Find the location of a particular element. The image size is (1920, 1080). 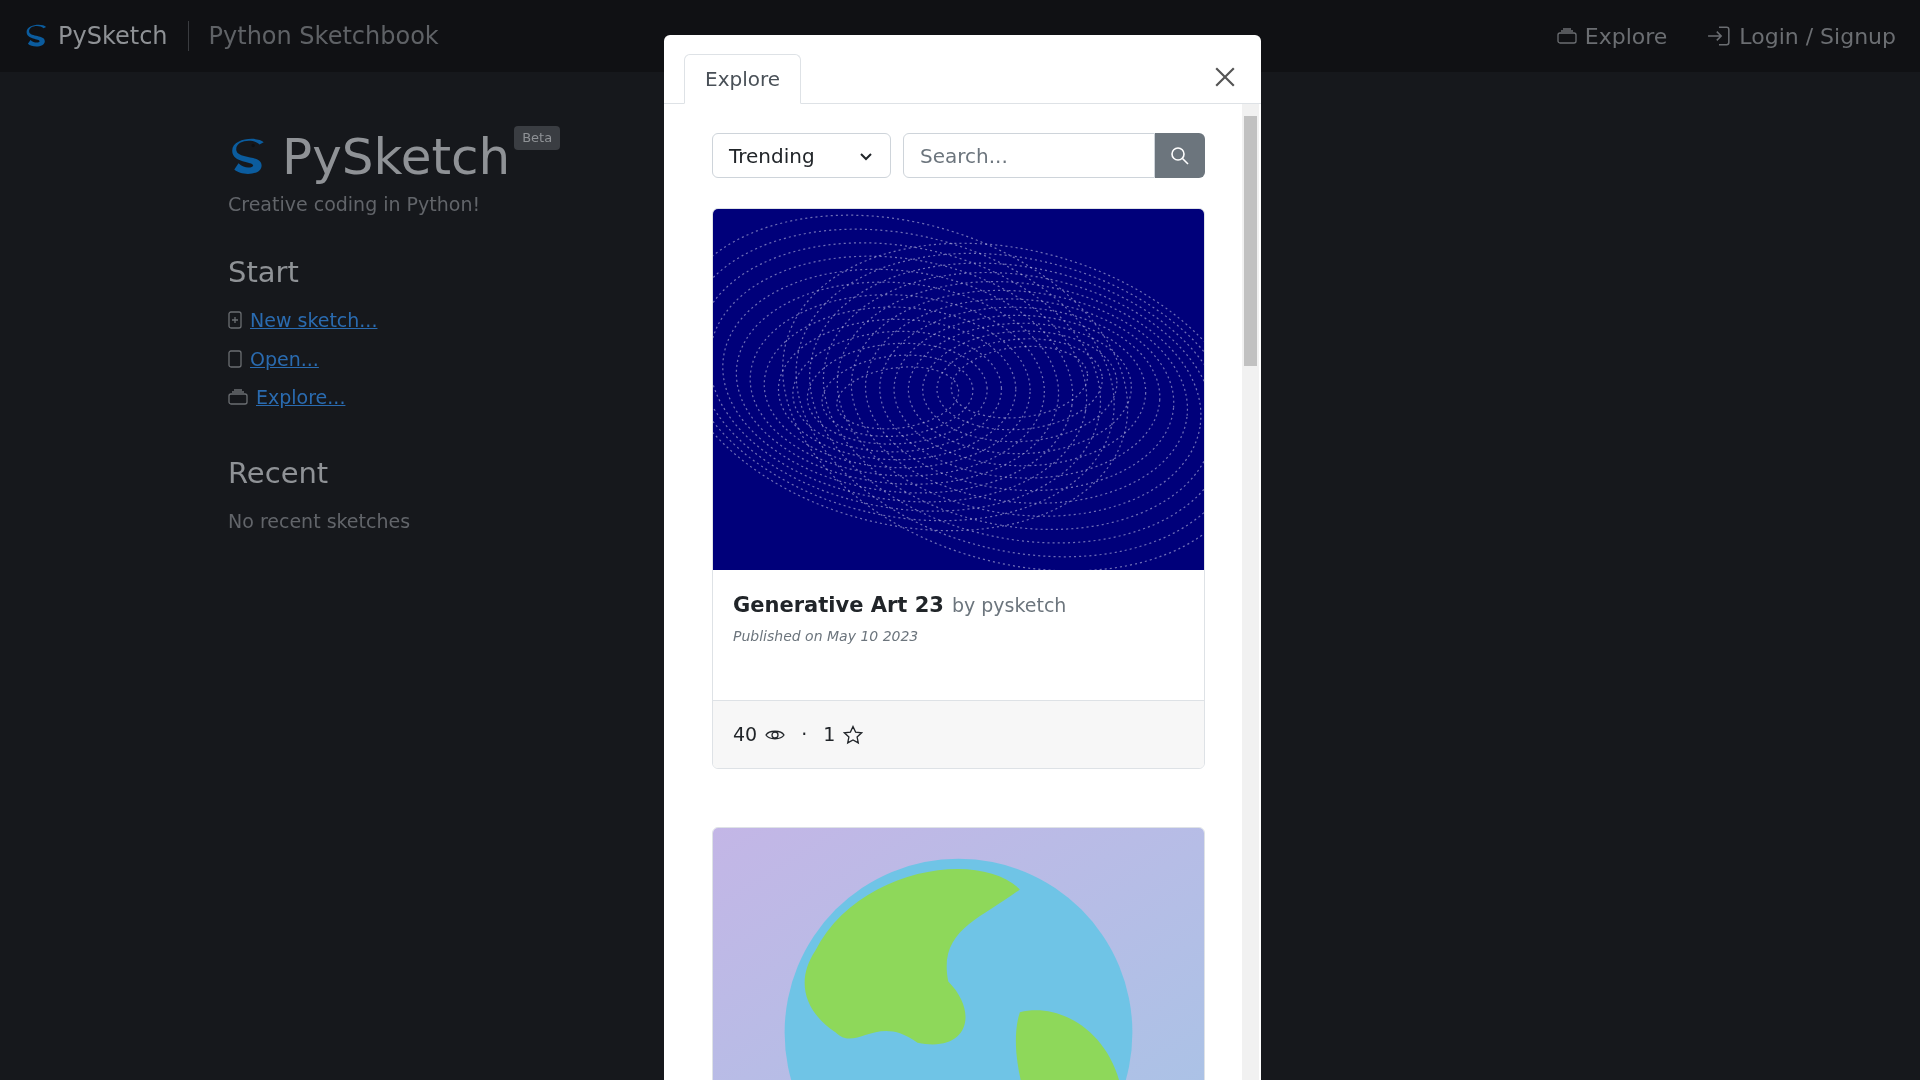

start-heading: Start is located at coordinates (264, 272).